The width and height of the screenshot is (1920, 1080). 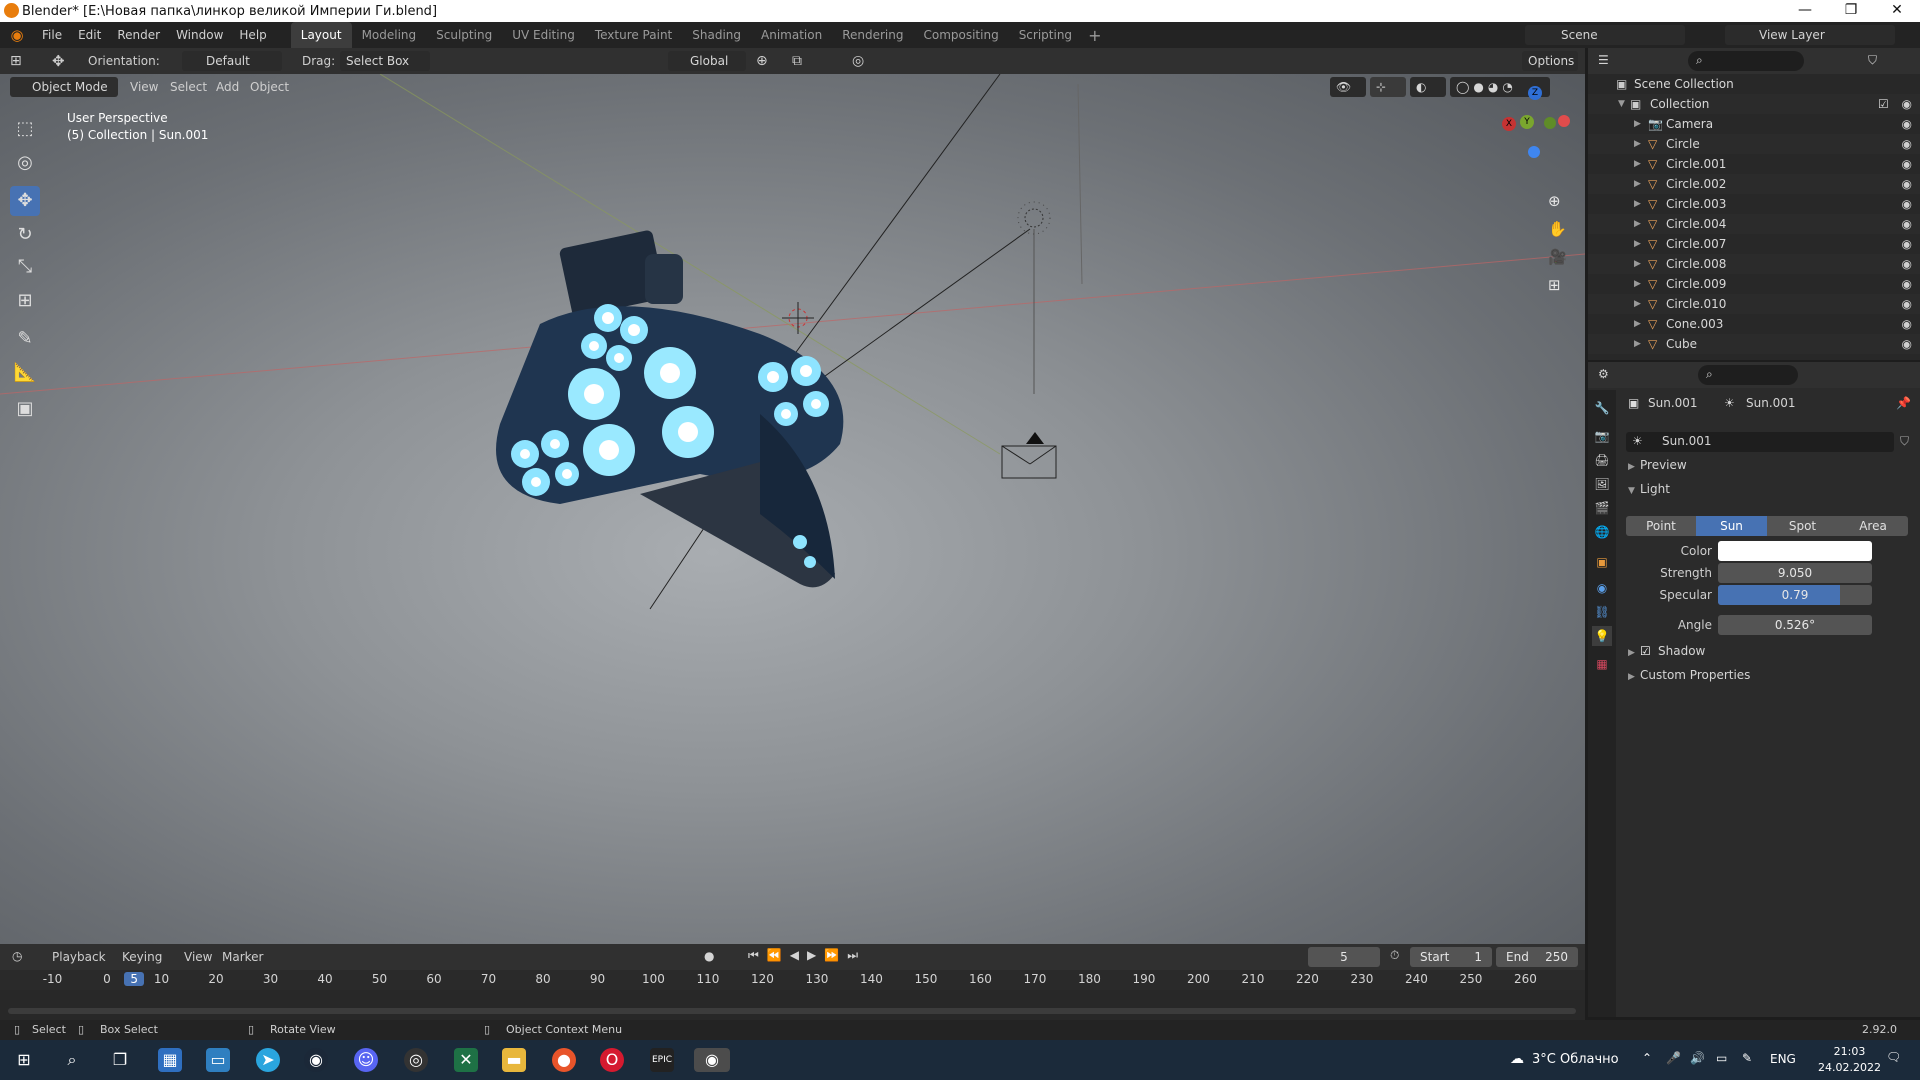 I want to click on notifications-icon: 🗨, so click(x=1893, y=1057).